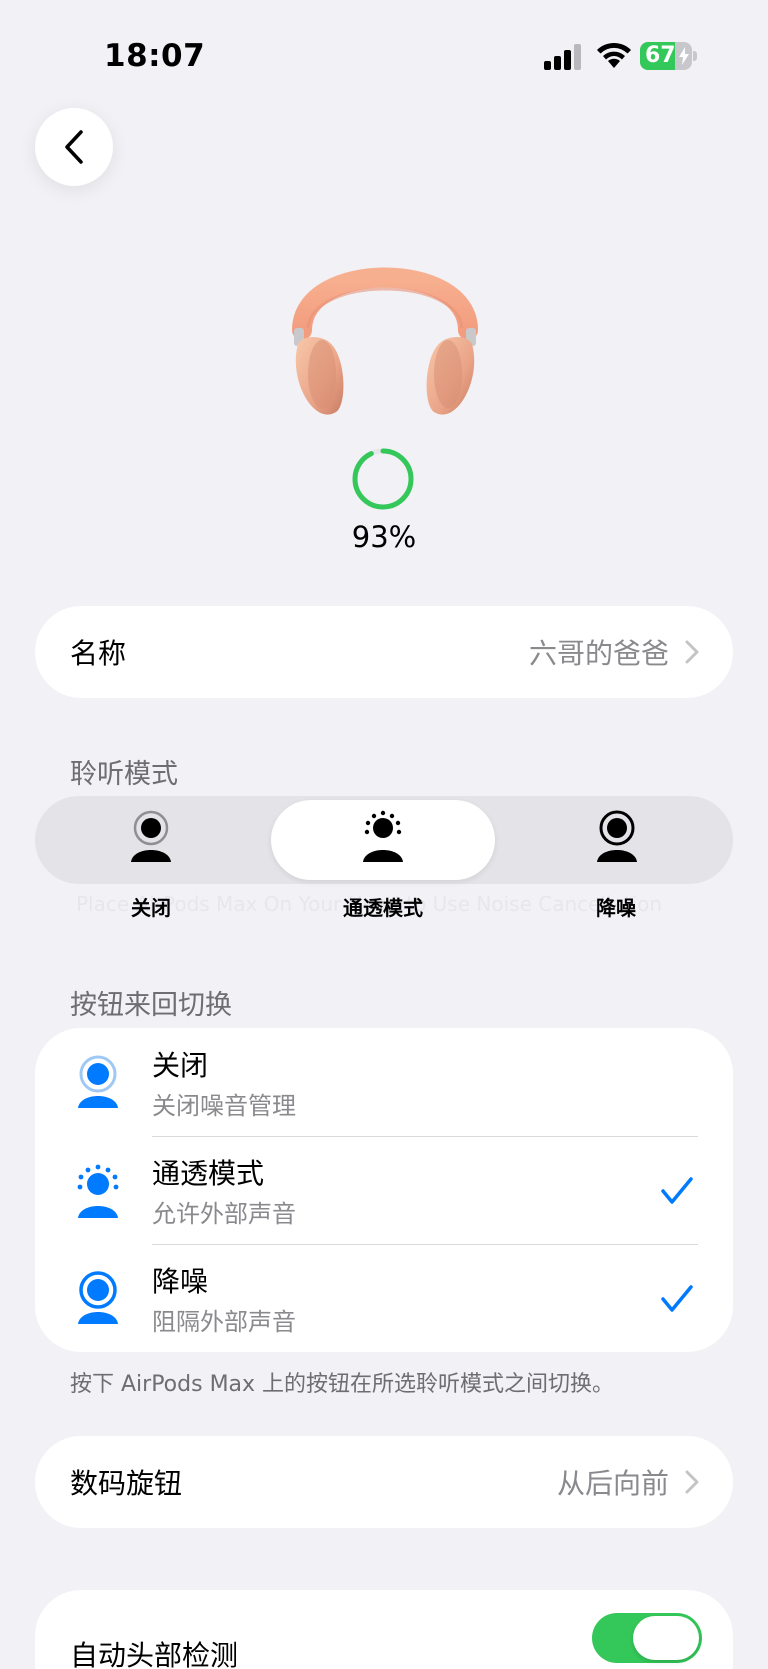 This screenshot has height=1669, width=768. I want to click on person-noise-cancel-icon, so click(617, 837).